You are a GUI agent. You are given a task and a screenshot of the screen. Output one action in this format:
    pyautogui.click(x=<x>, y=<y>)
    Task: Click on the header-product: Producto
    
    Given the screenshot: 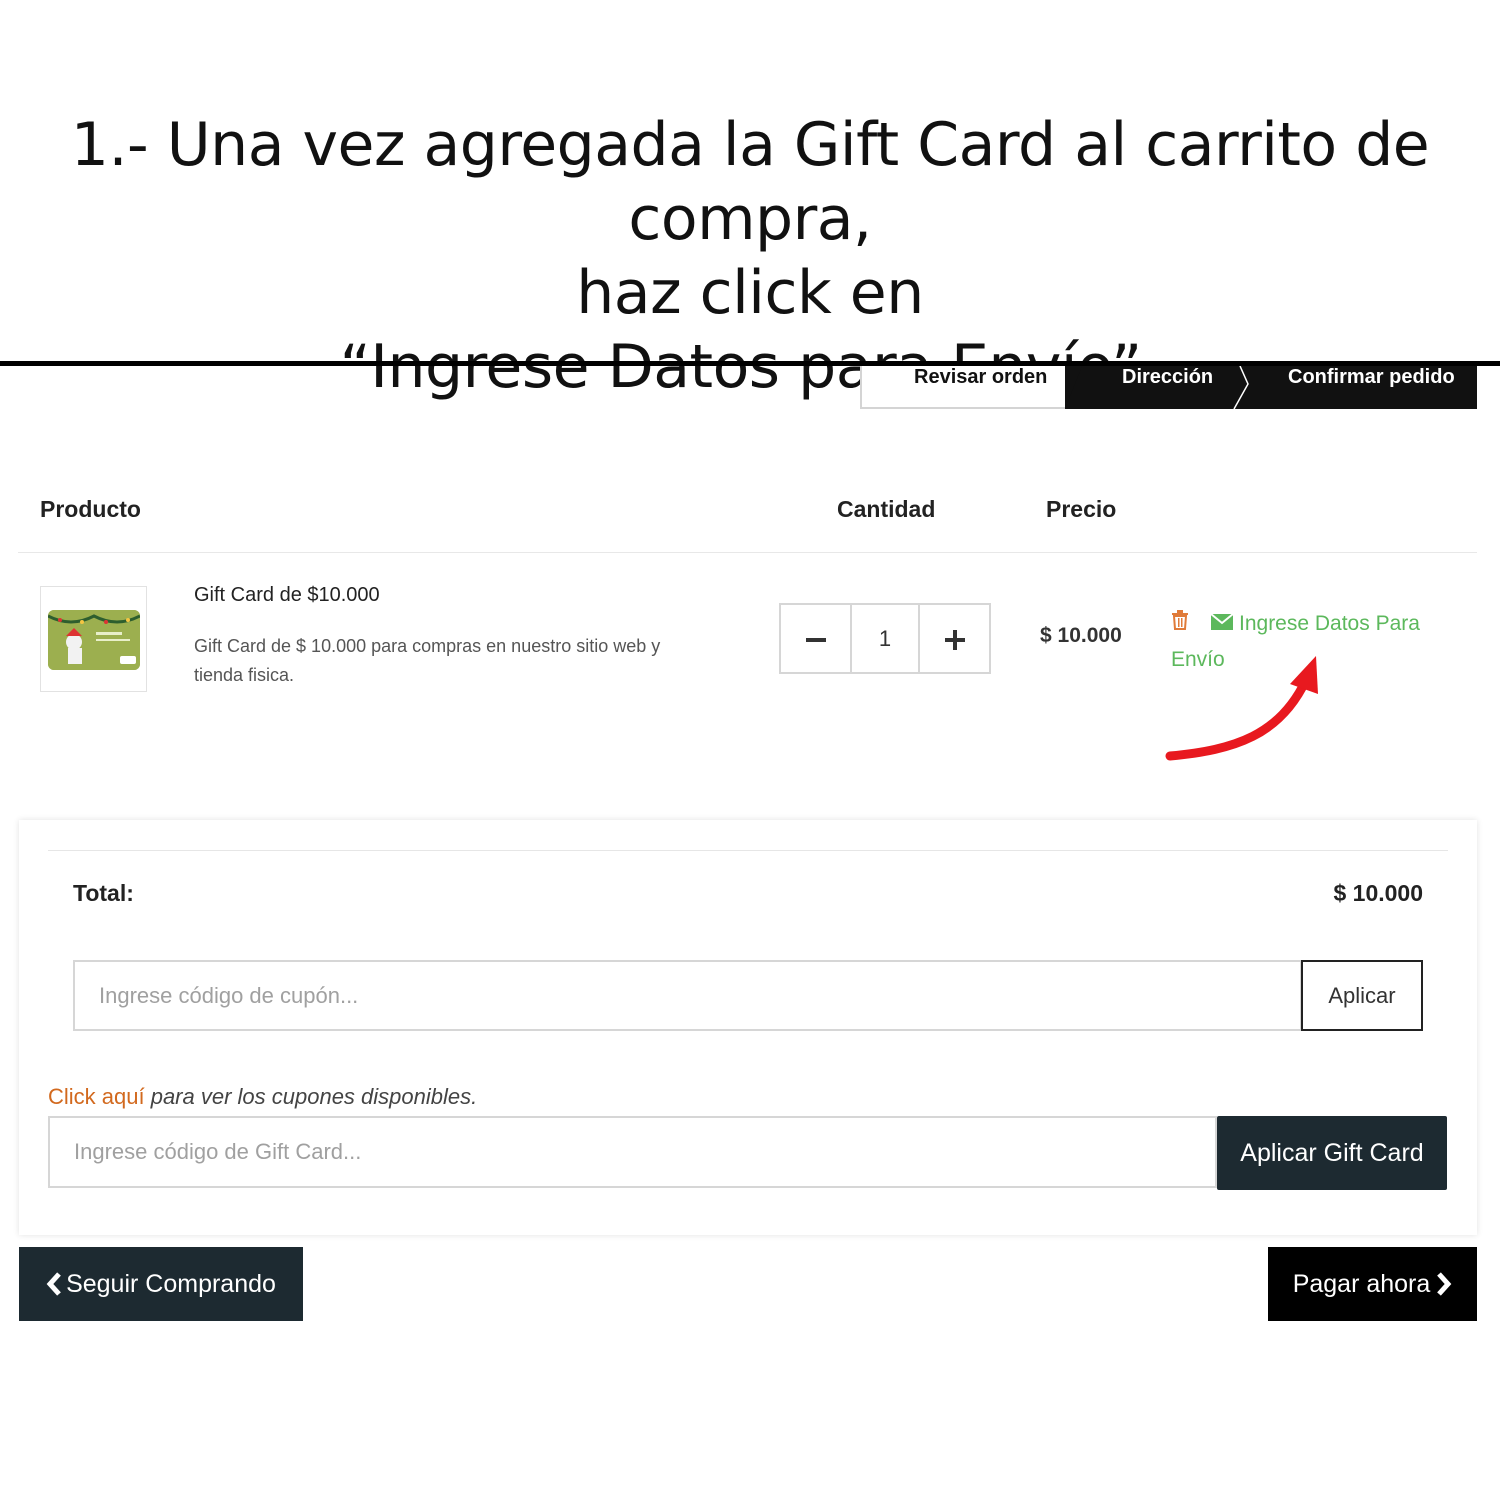 What is the action you would take?
    pyautogui.click(x=90, y=509)
    